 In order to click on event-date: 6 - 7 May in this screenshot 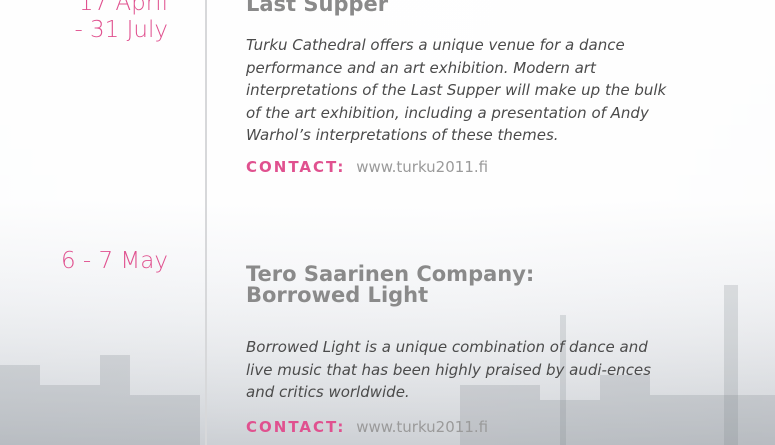, I will do `click(94, 261)`.